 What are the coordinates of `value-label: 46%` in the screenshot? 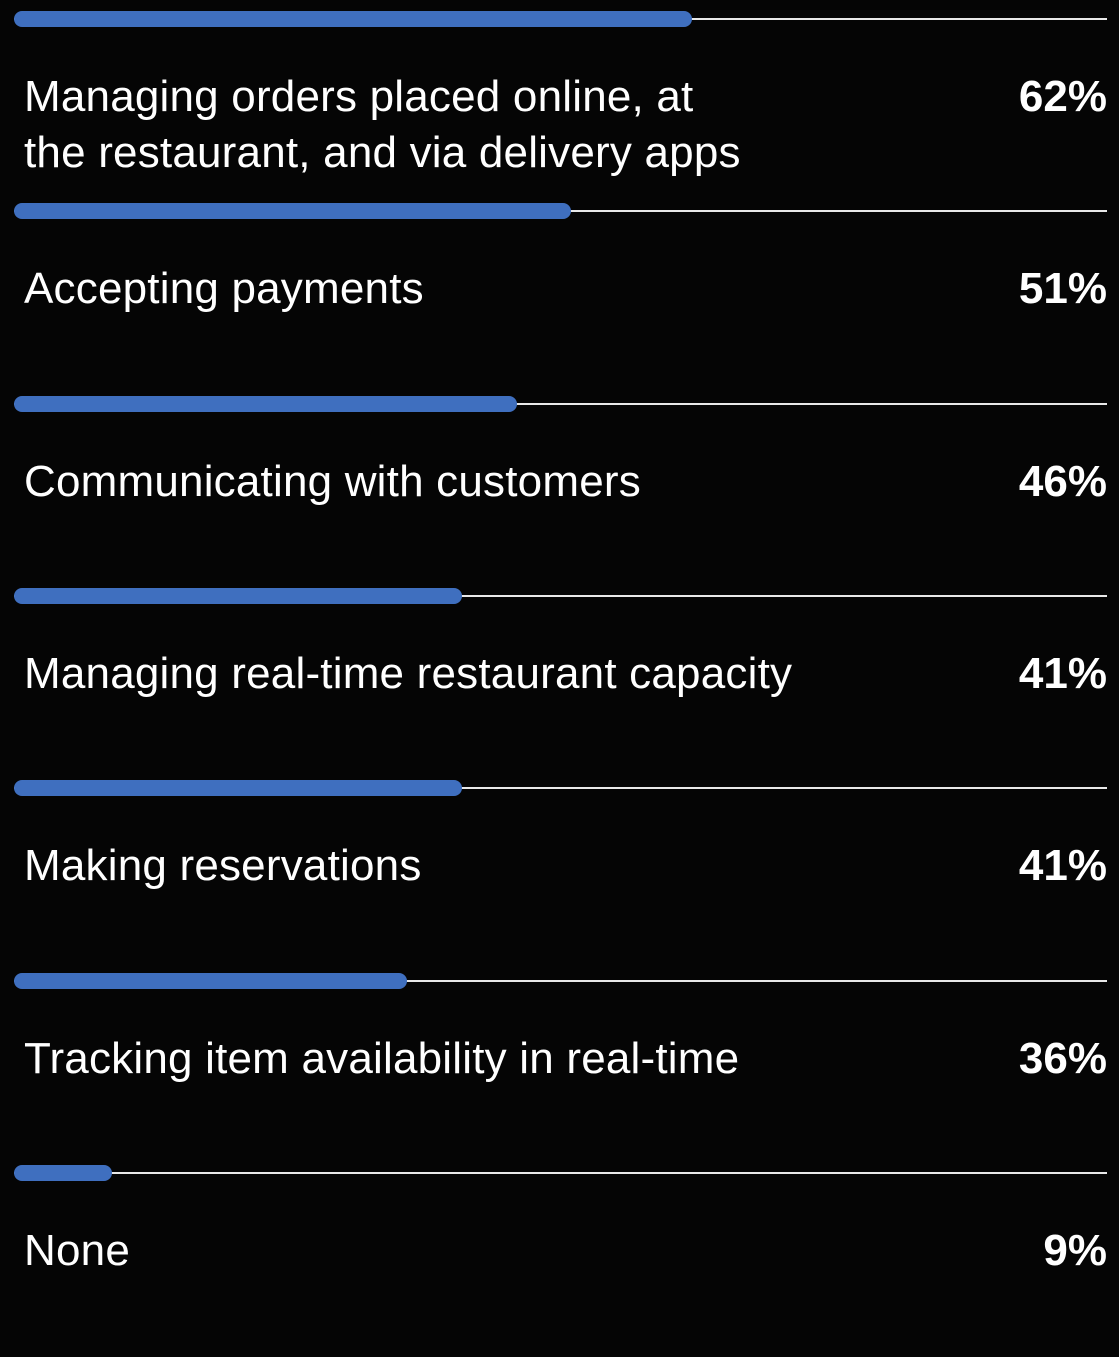 It's located at (1062, 481).